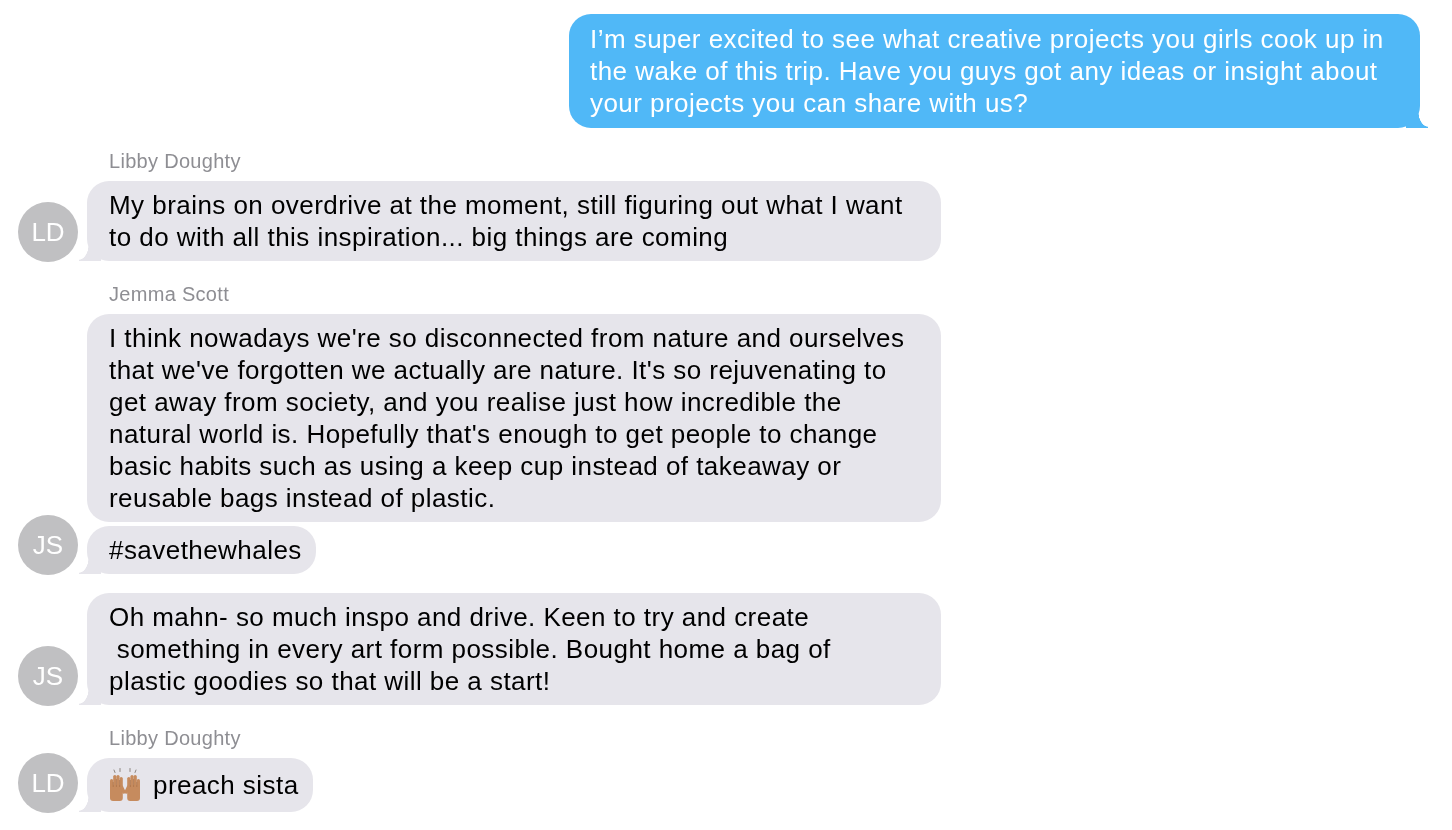  What do you see at coordinates (169, 294) in the screenshot?
I see `sender-name: Jemma Scott` at bounding box center [169, 294].